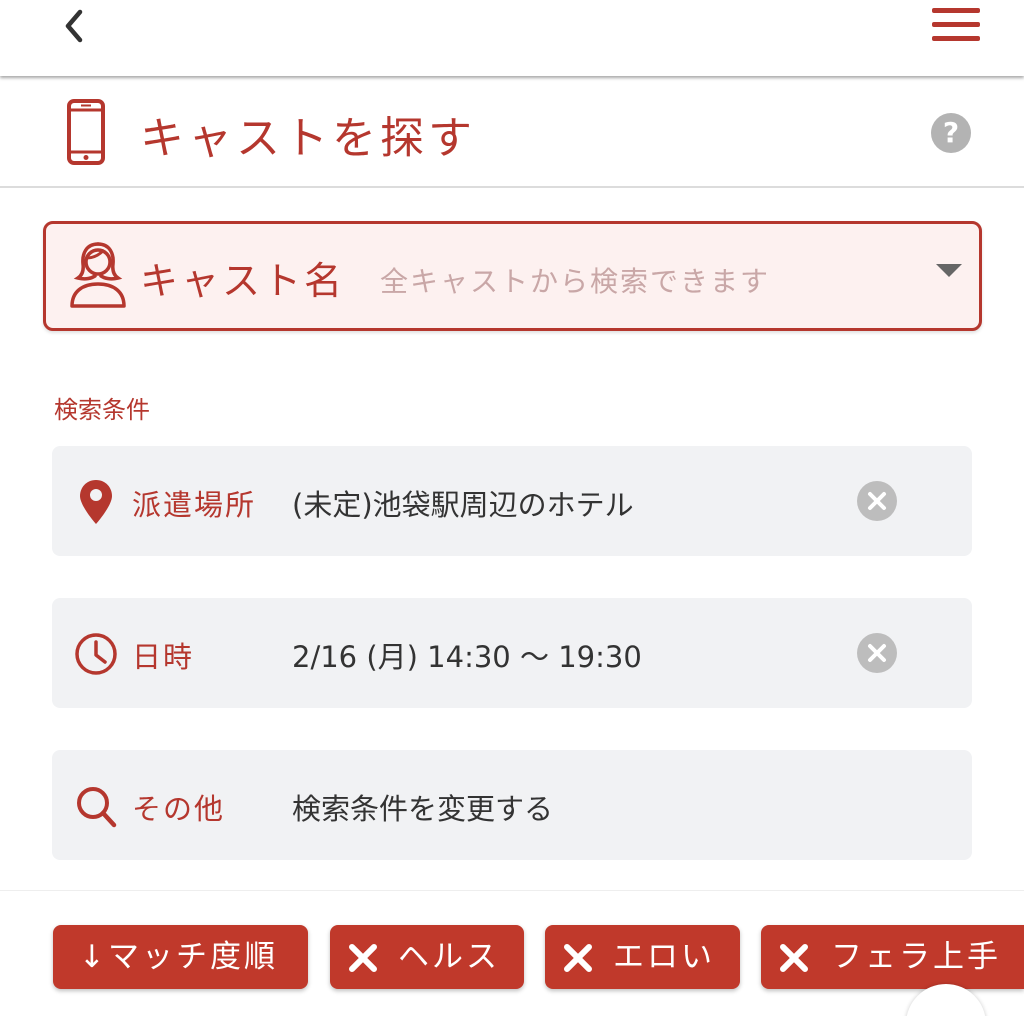  I want to click on filter-chip-bar: ↓マッチ度順 ヘルス エロい フェラ上手, so click(512, 953).